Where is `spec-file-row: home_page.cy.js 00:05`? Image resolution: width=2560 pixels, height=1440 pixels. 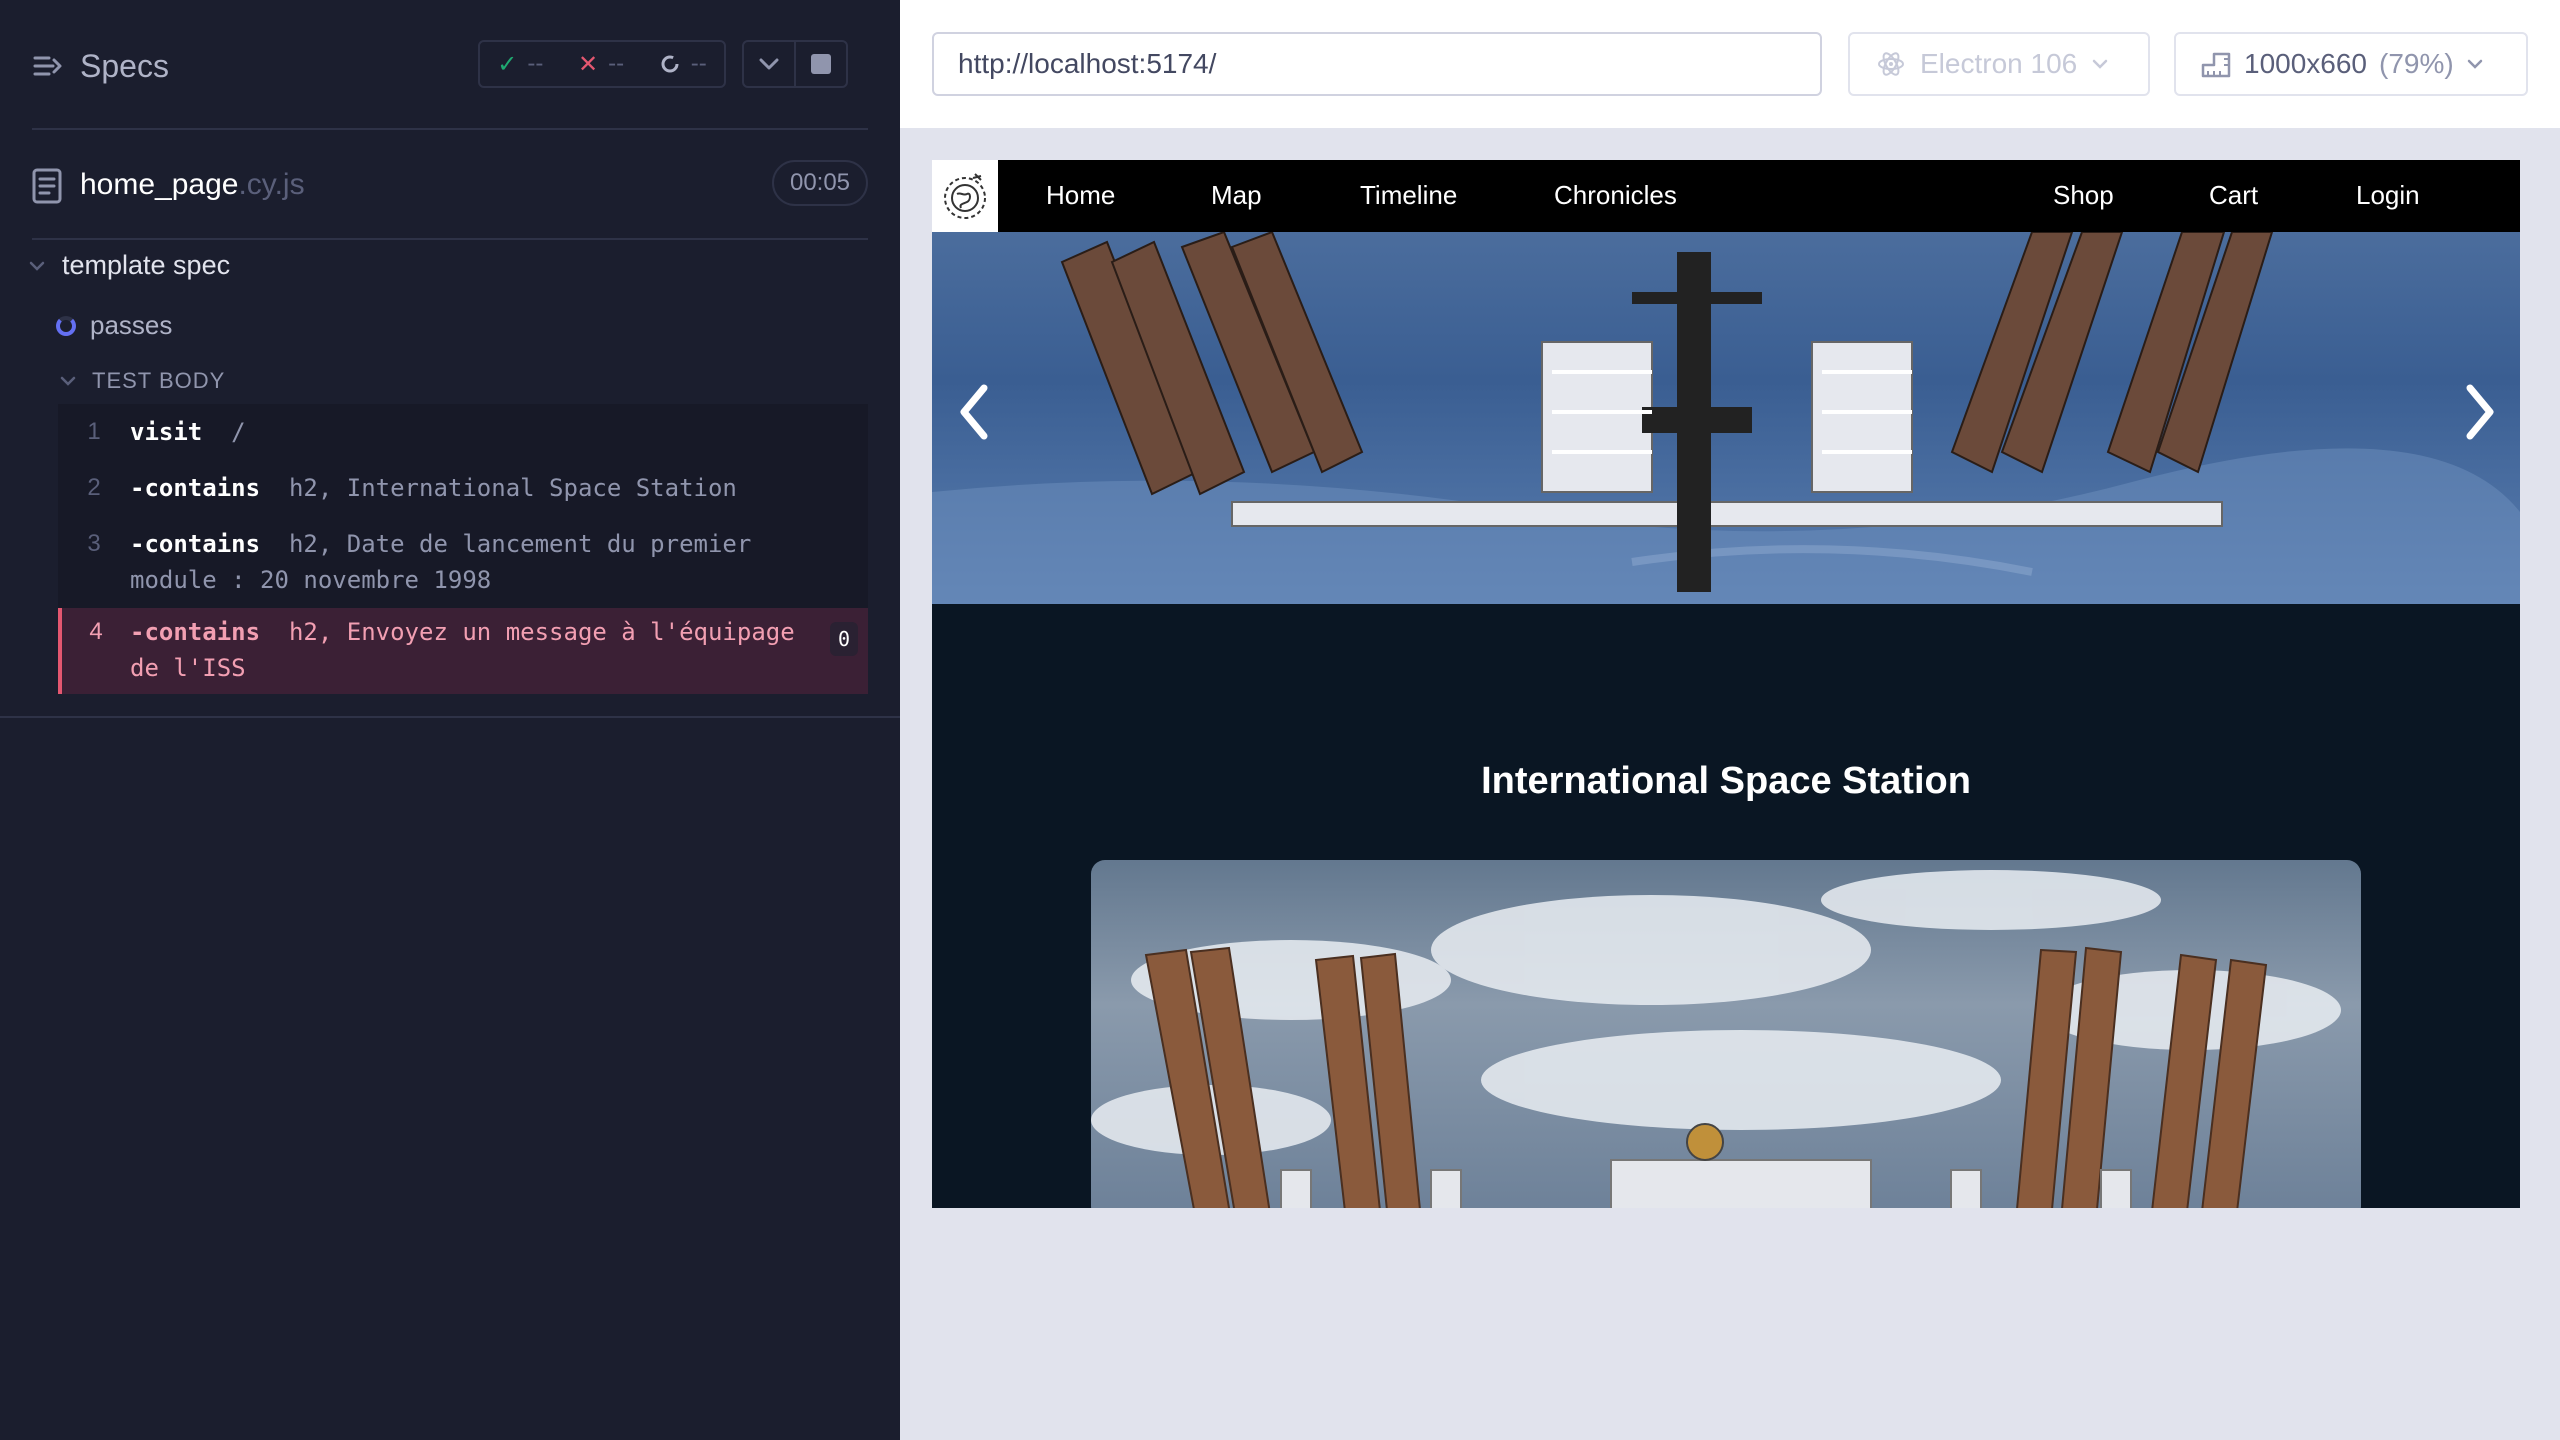 spec-file-row: home_page.cy.js 00:05 is located at coordinates (450, 185).